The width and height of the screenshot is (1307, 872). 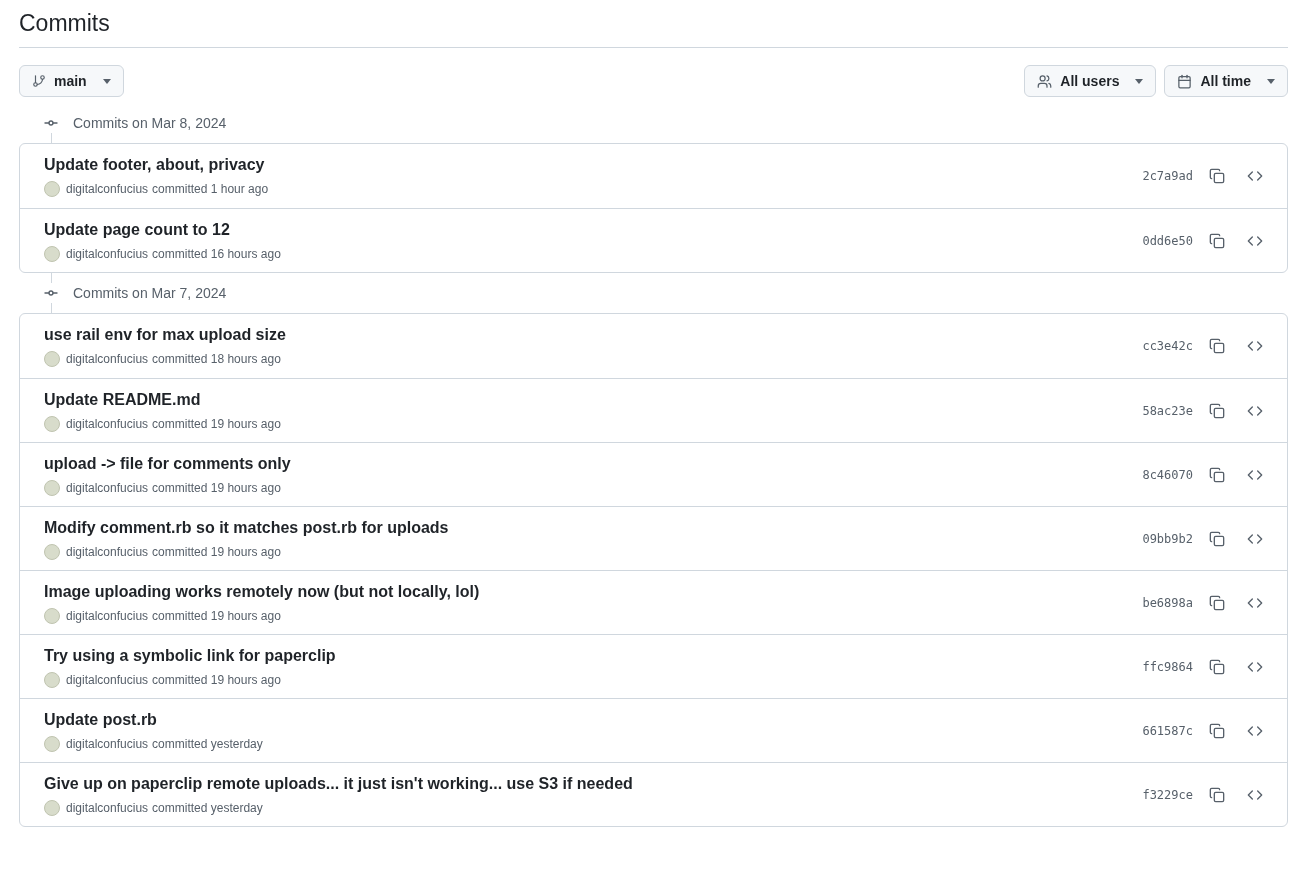 What do you see at coordinates (216, 254) in the screenshot?
I see `commit-time: committed 16 hours ago` at bounding box center [216, 254].